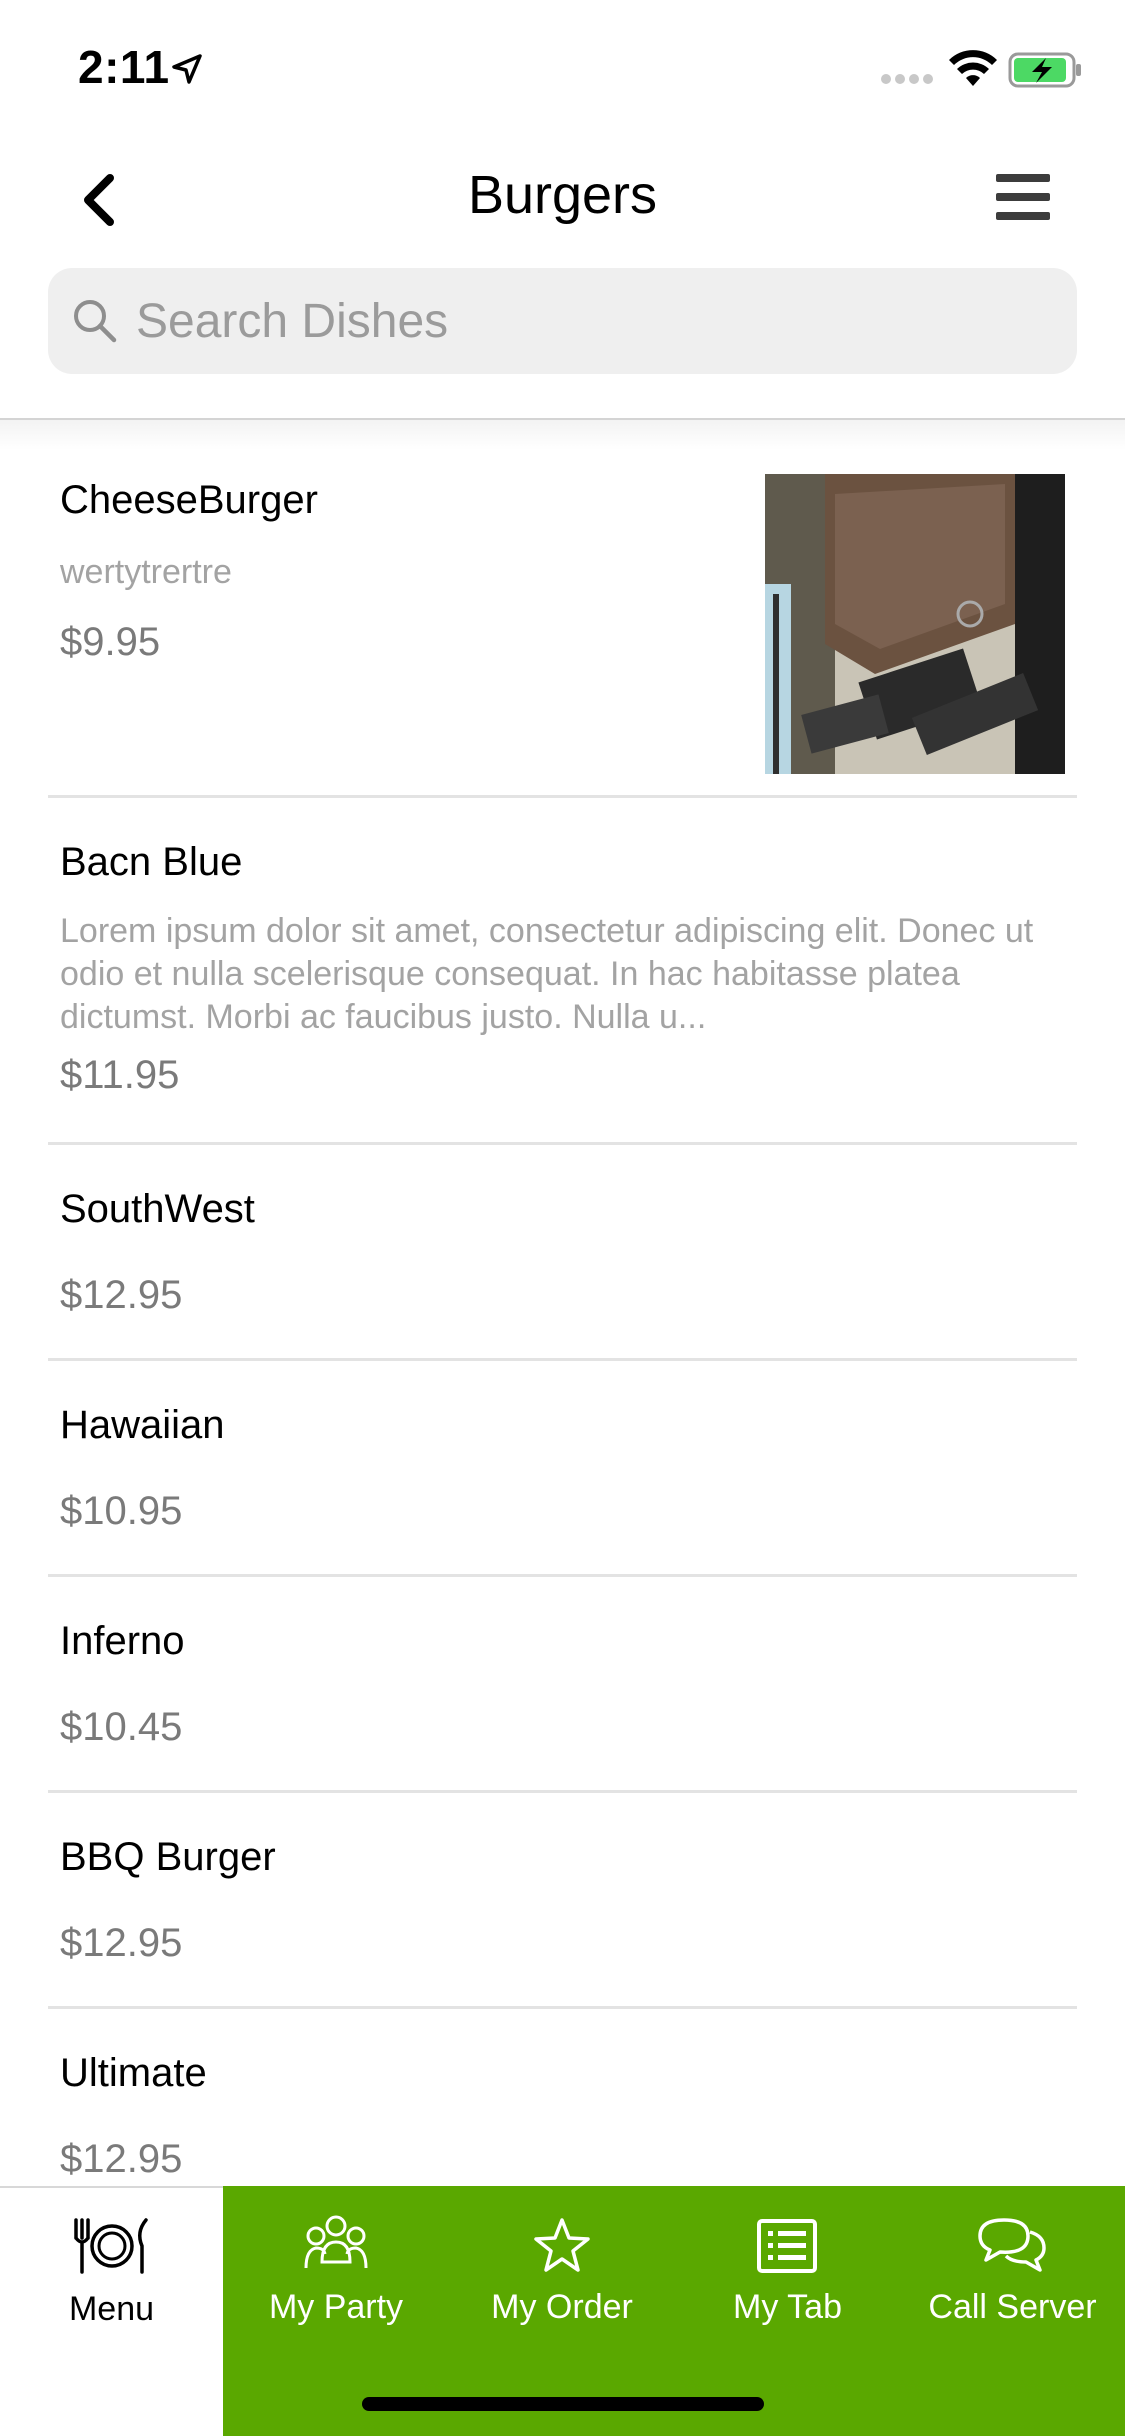 The height and width of the screenshot is (2436, 1125). I want to click on dish-price: $11.95, so click(120, 1075).